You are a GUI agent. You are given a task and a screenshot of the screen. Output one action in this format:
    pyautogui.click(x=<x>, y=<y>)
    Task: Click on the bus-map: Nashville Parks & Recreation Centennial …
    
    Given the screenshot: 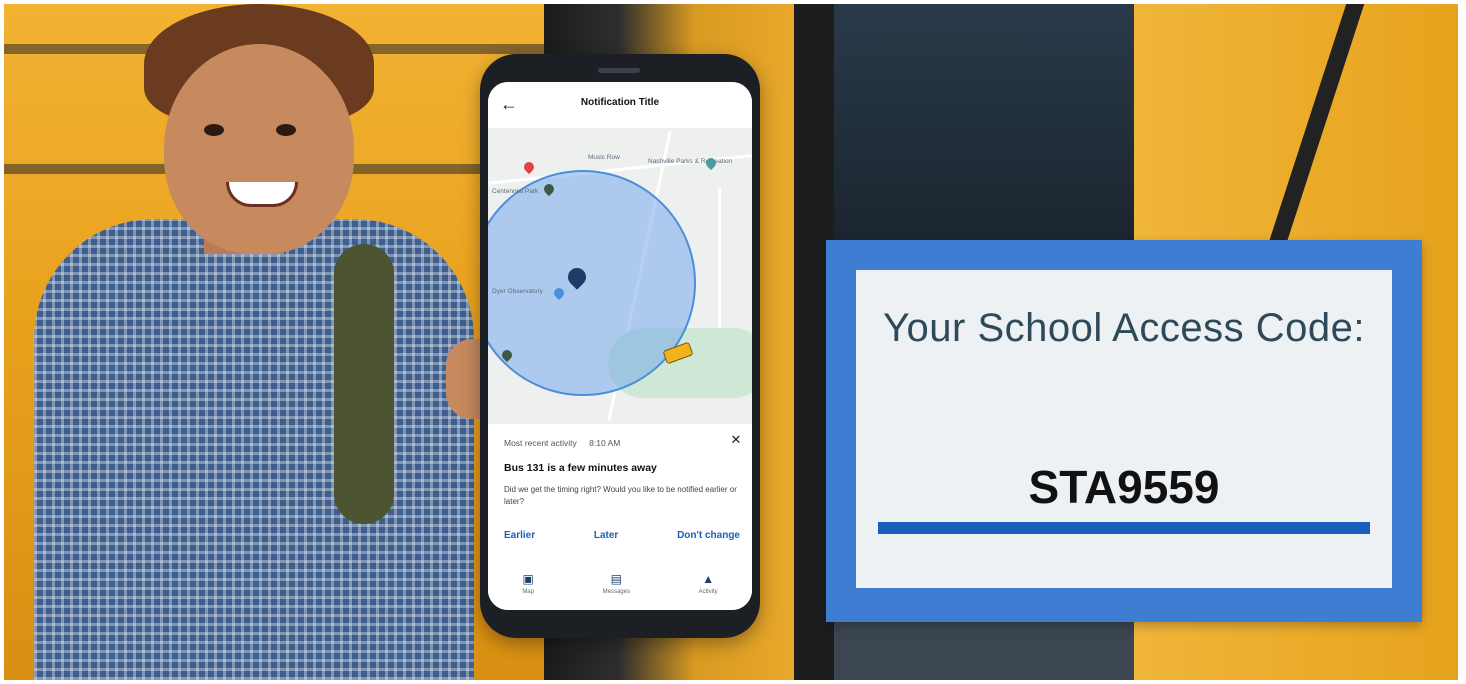 What is the action you would take?
    pyautogui.click(x=620, y=276)
    